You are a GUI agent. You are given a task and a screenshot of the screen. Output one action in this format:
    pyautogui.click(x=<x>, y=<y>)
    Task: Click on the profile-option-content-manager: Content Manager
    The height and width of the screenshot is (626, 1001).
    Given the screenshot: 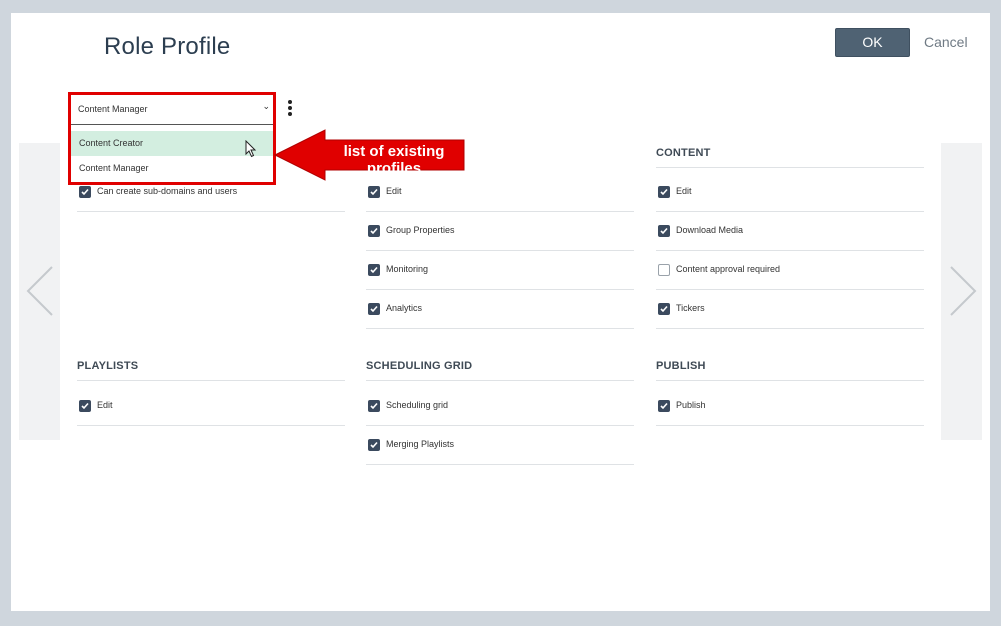 What is the action you would take?
    pyautogui.click(x=172, y=168)
    